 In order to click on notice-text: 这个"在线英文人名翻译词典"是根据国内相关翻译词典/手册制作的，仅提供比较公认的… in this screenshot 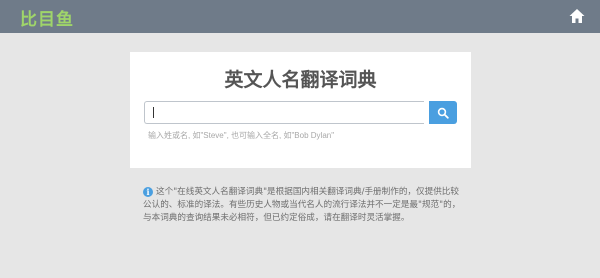, I will do `click(302, 205)`.